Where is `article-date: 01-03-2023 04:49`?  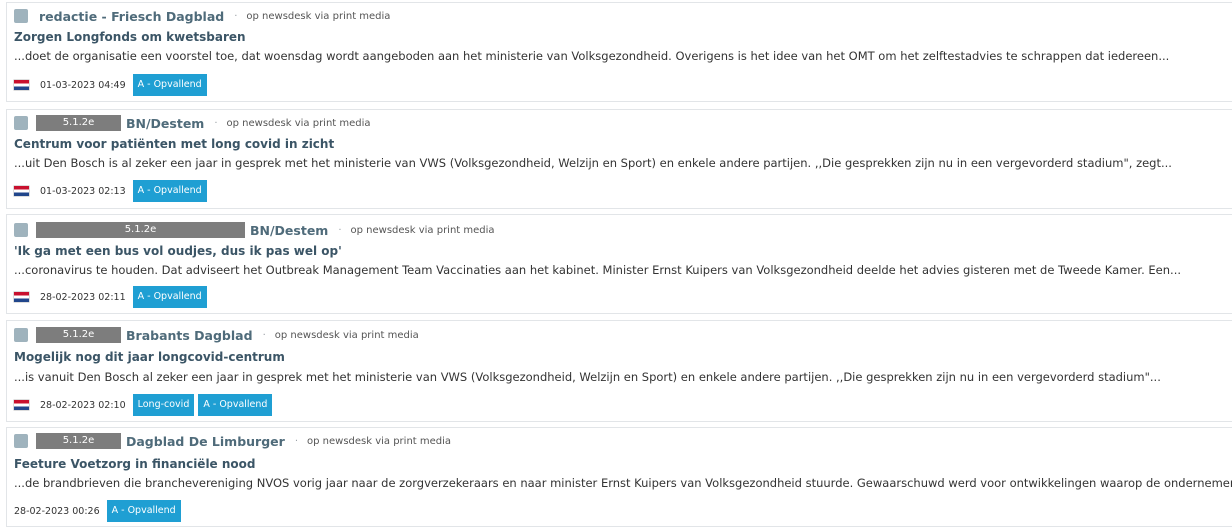
article-date: 01-03-2023 04:49 is located at coordinates (83, 85).